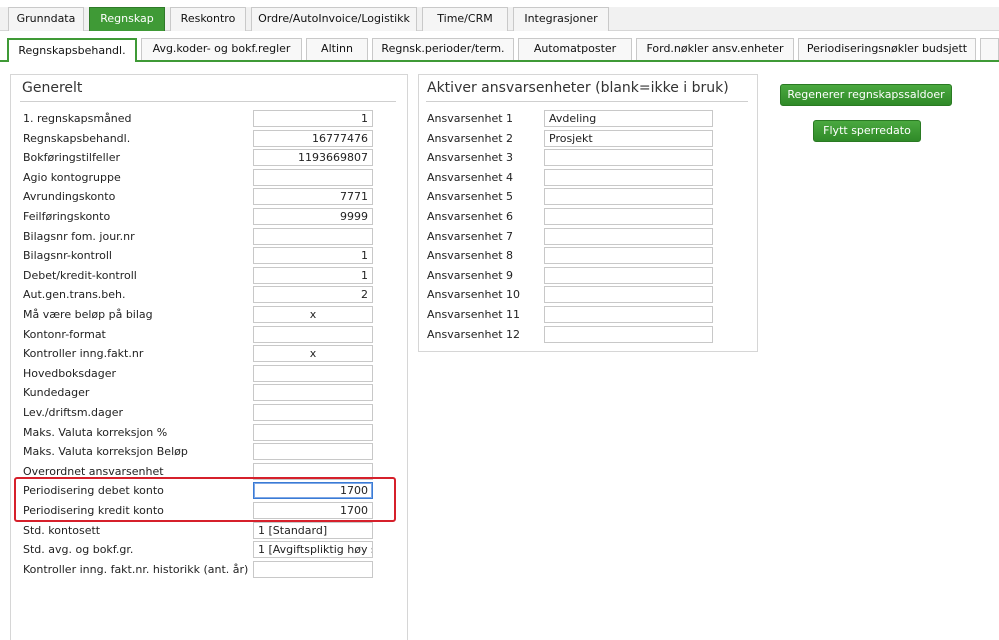 The image size is (999, 640). I want to click on generelt-row: Må være beløp på bilag x, so click(203, 315).